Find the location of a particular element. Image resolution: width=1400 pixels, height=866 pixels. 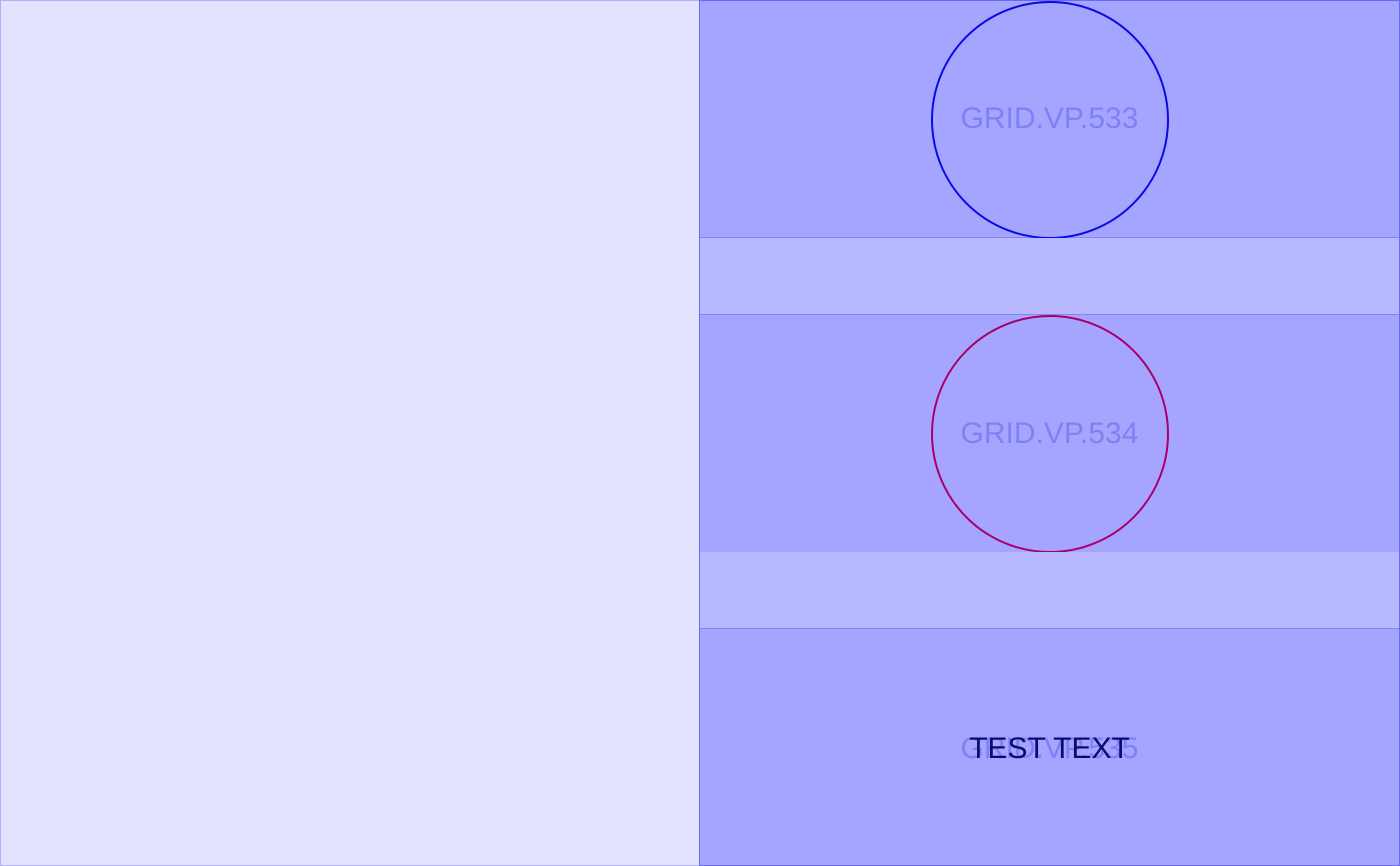

grid-cell-534: GRID.VP.534 is located at coordinates (1049, 433).